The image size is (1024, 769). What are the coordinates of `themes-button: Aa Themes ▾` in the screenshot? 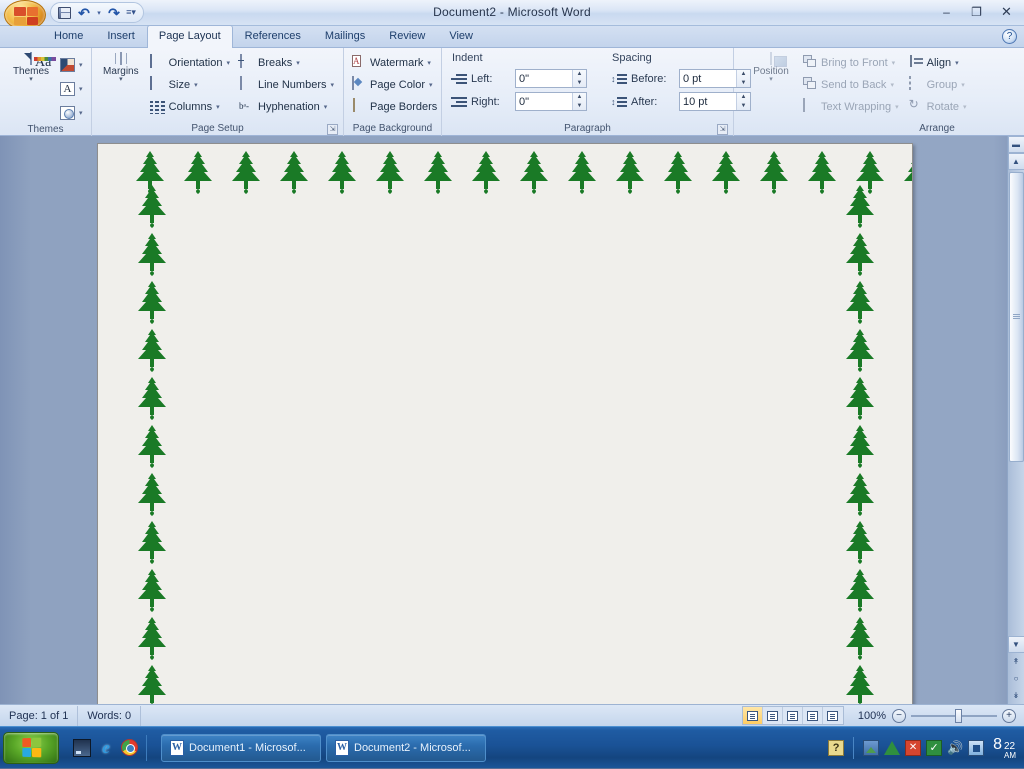 It's located at (31, 67).